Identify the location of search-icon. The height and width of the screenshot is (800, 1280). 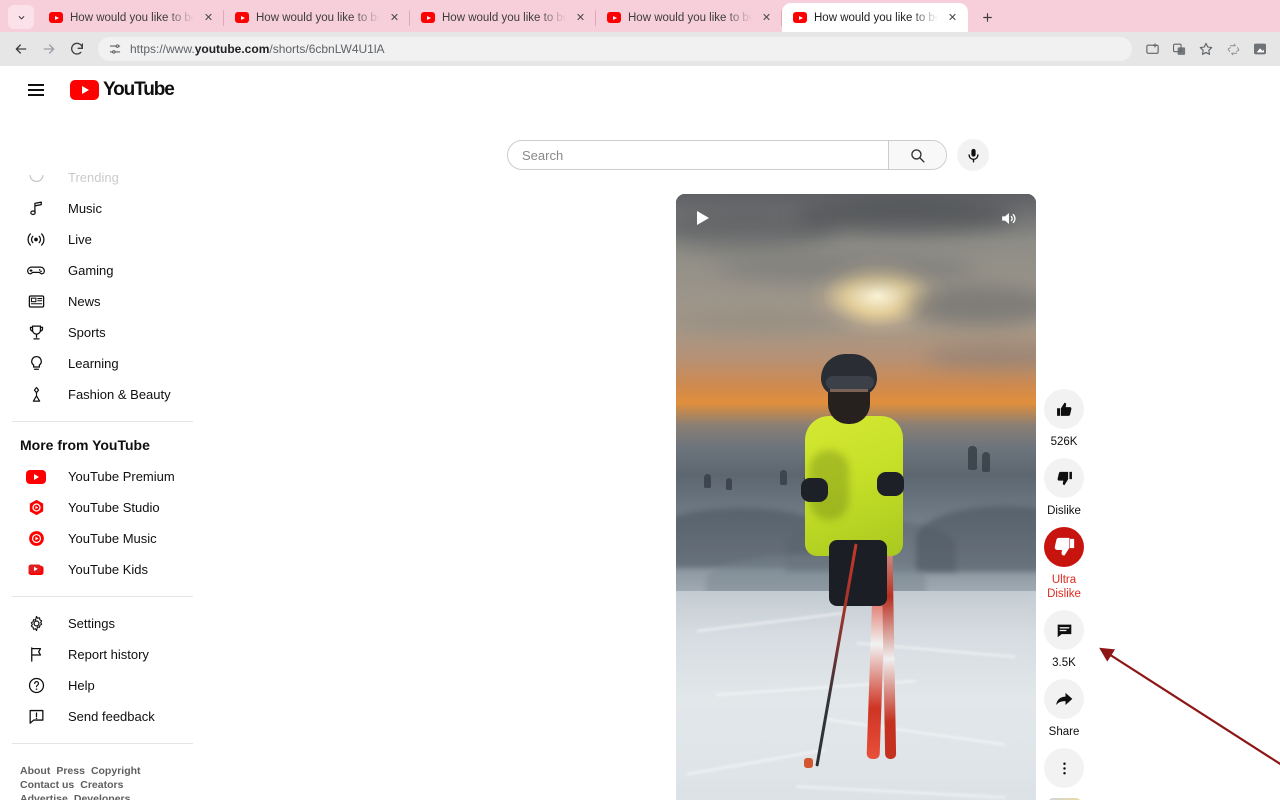
(918, 155).